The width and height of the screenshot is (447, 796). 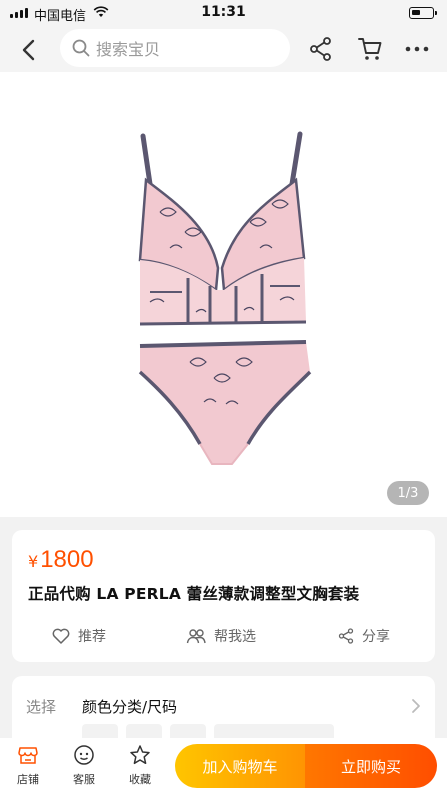 What do you see at coordinates (140, 779) in the screenshot?
I see `favorite-label: 收藏` at bounding box center [140, 779].